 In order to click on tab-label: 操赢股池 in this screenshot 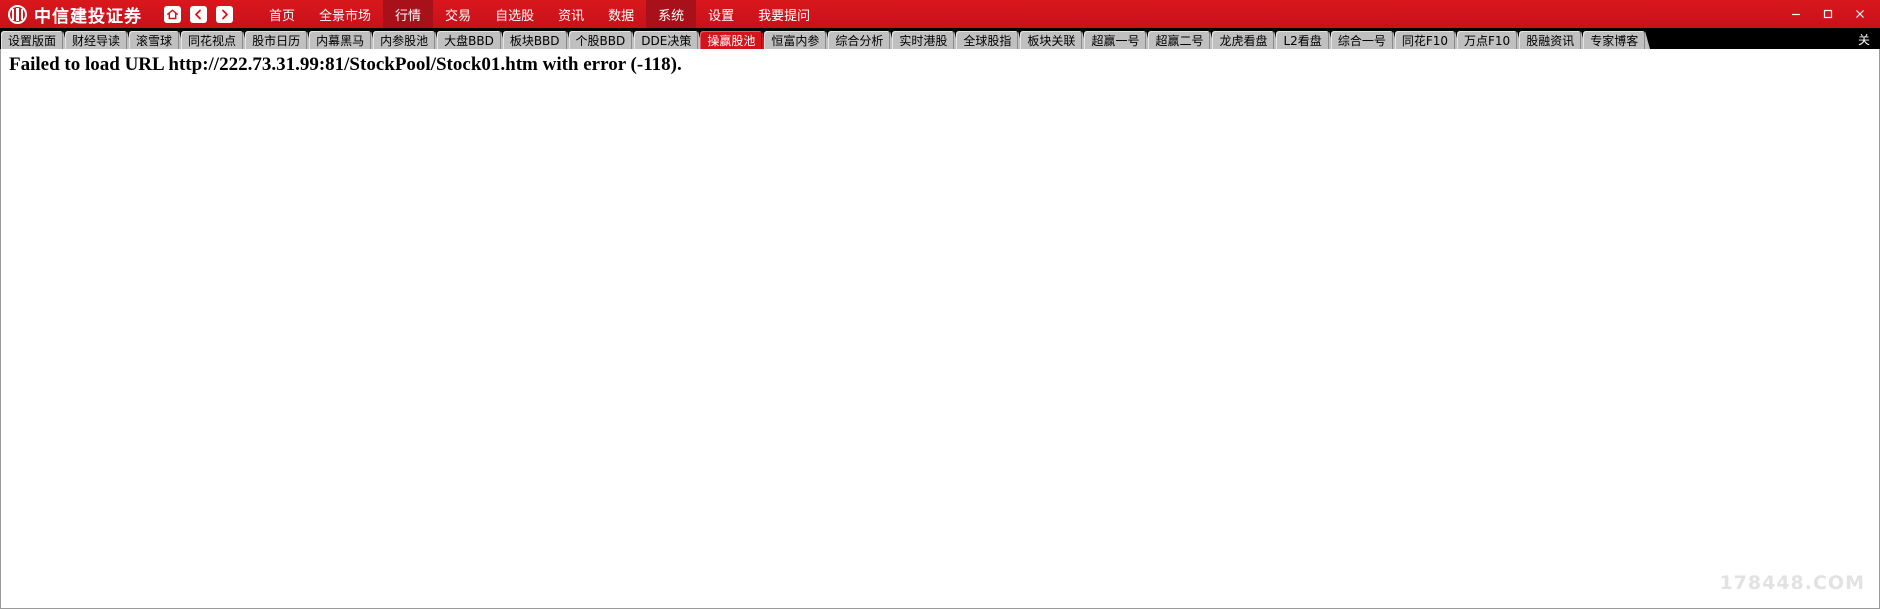, I will do `click(731, 40)`.